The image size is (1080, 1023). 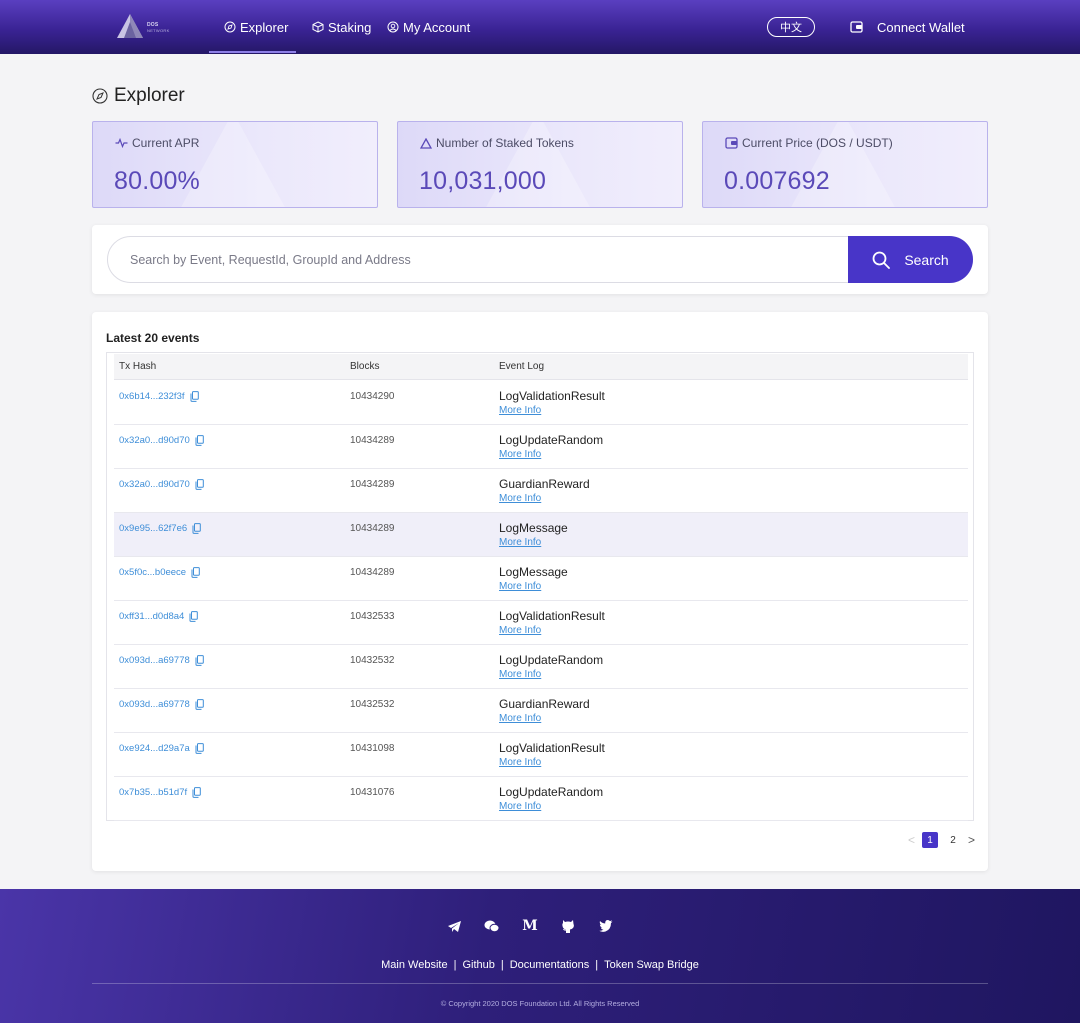 I want to click on pagination: < 1 2 >, so click(x=941, y=840).